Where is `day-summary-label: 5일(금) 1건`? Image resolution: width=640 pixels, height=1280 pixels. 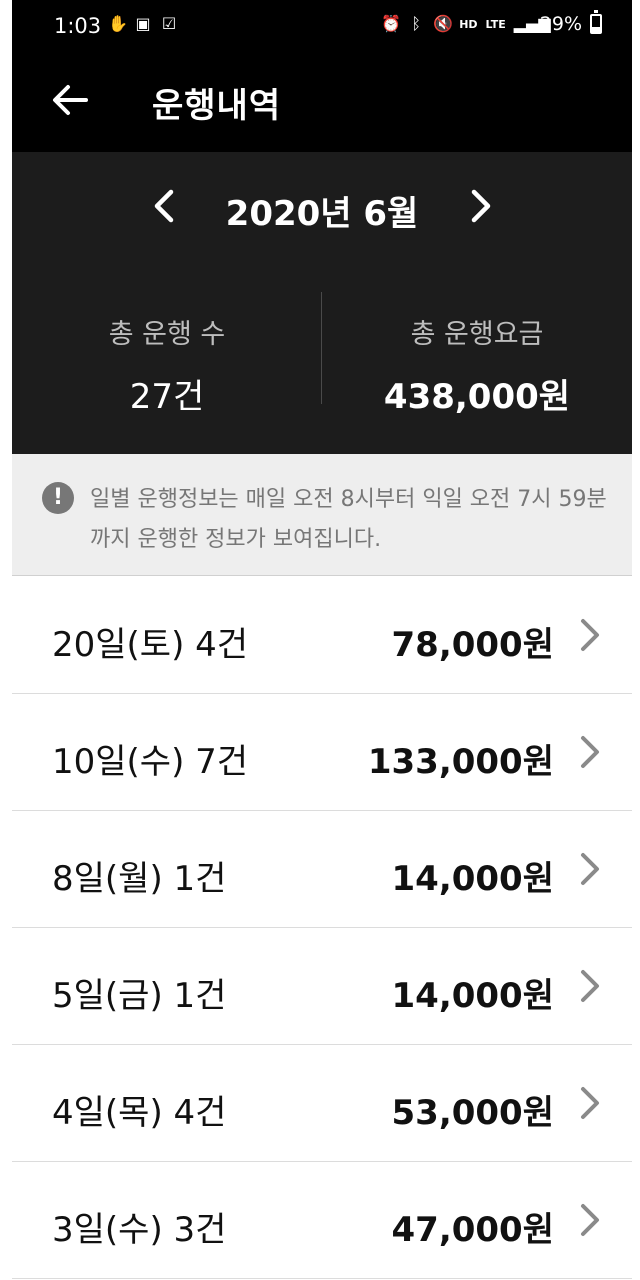 day-summary-label: 5일(금) 1건 is located at coordinates (139, 996).